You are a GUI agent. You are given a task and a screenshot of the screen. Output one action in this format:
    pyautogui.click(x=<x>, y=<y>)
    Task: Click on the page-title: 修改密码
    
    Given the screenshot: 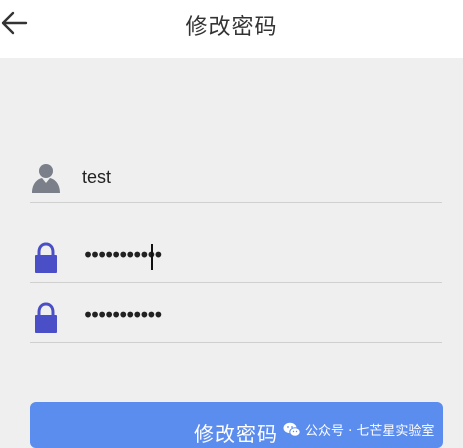 What is the action you would take?
    pyautogui.click(x=231, y=27)
    